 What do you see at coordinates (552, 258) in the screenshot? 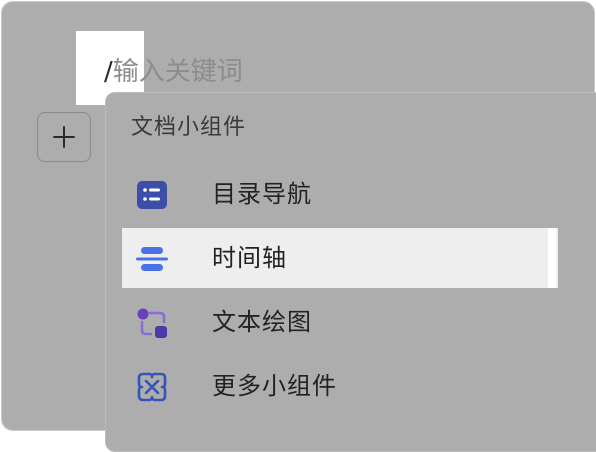
I see `selection-edge` at bounding box center [552, 258].